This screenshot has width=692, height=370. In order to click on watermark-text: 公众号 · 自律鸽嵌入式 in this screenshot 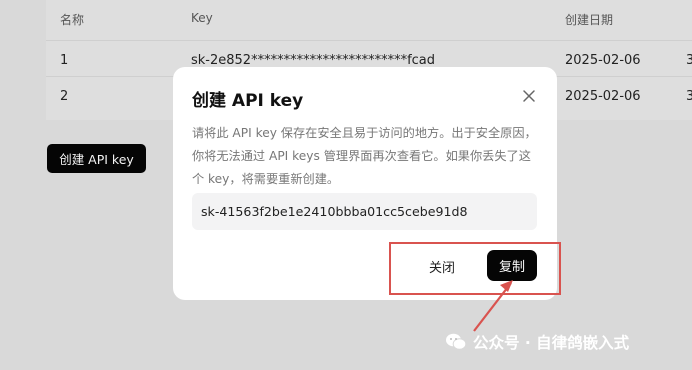, I will do `click(551, 343)`.